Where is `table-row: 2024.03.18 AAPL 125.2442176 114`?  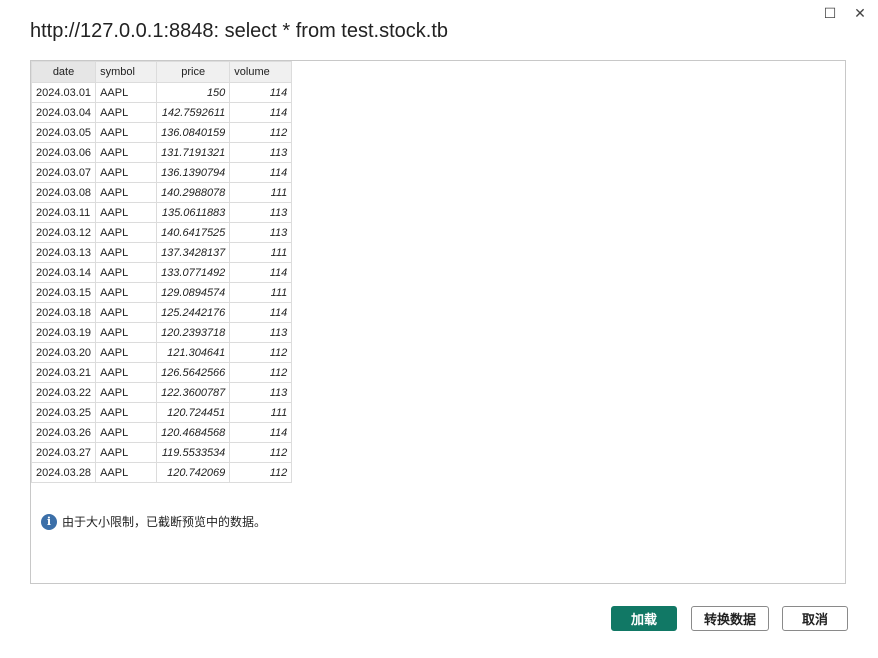 table-row: 2024.03.18 AAPL 125.2442176 114 is located at coordinates (162, 312).